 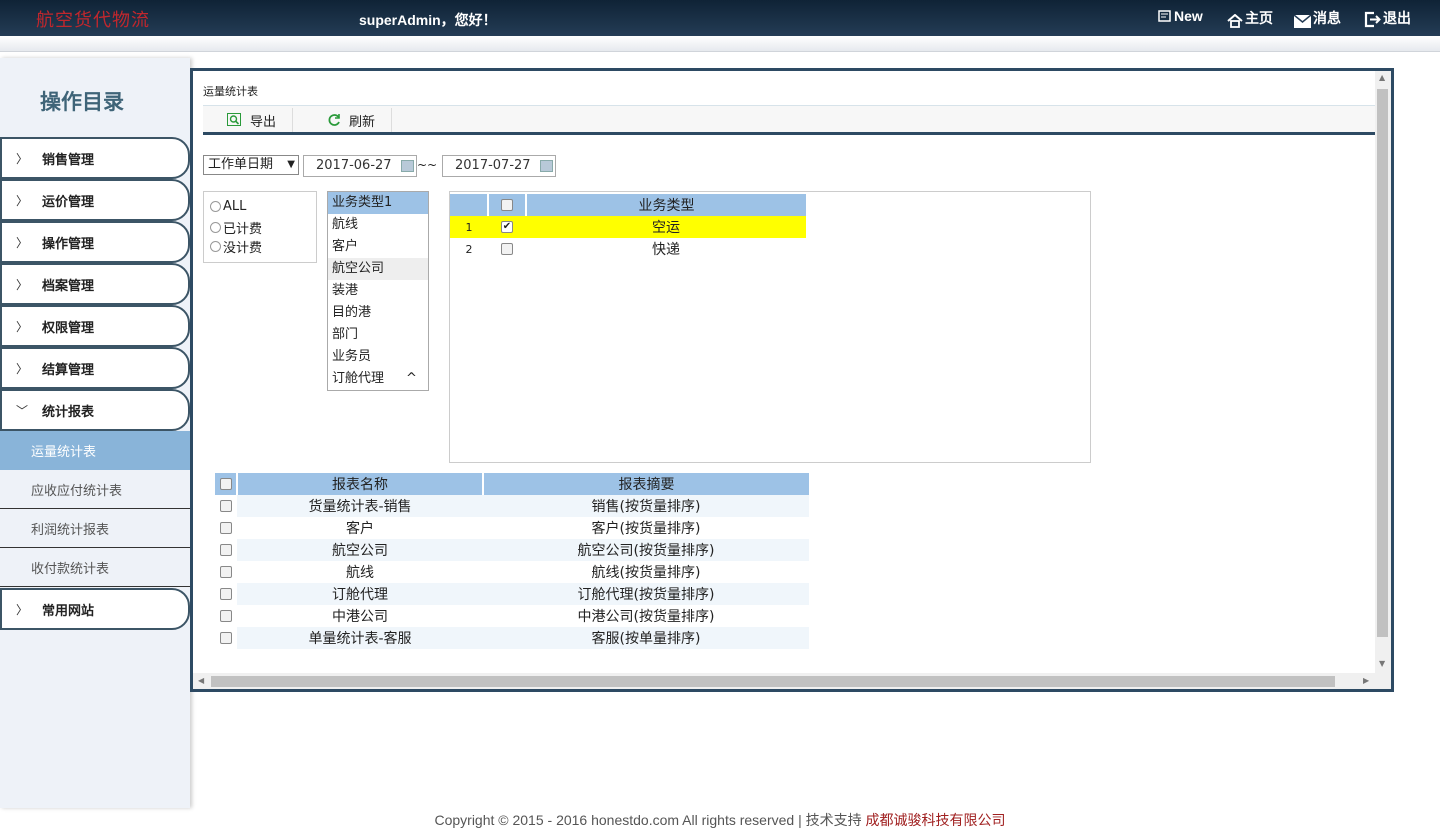 What do you see at coordinates (428, 20) in the screenshot?
I see `user-greeting: superAdmin，您好！` at bounding box center [428, 20].